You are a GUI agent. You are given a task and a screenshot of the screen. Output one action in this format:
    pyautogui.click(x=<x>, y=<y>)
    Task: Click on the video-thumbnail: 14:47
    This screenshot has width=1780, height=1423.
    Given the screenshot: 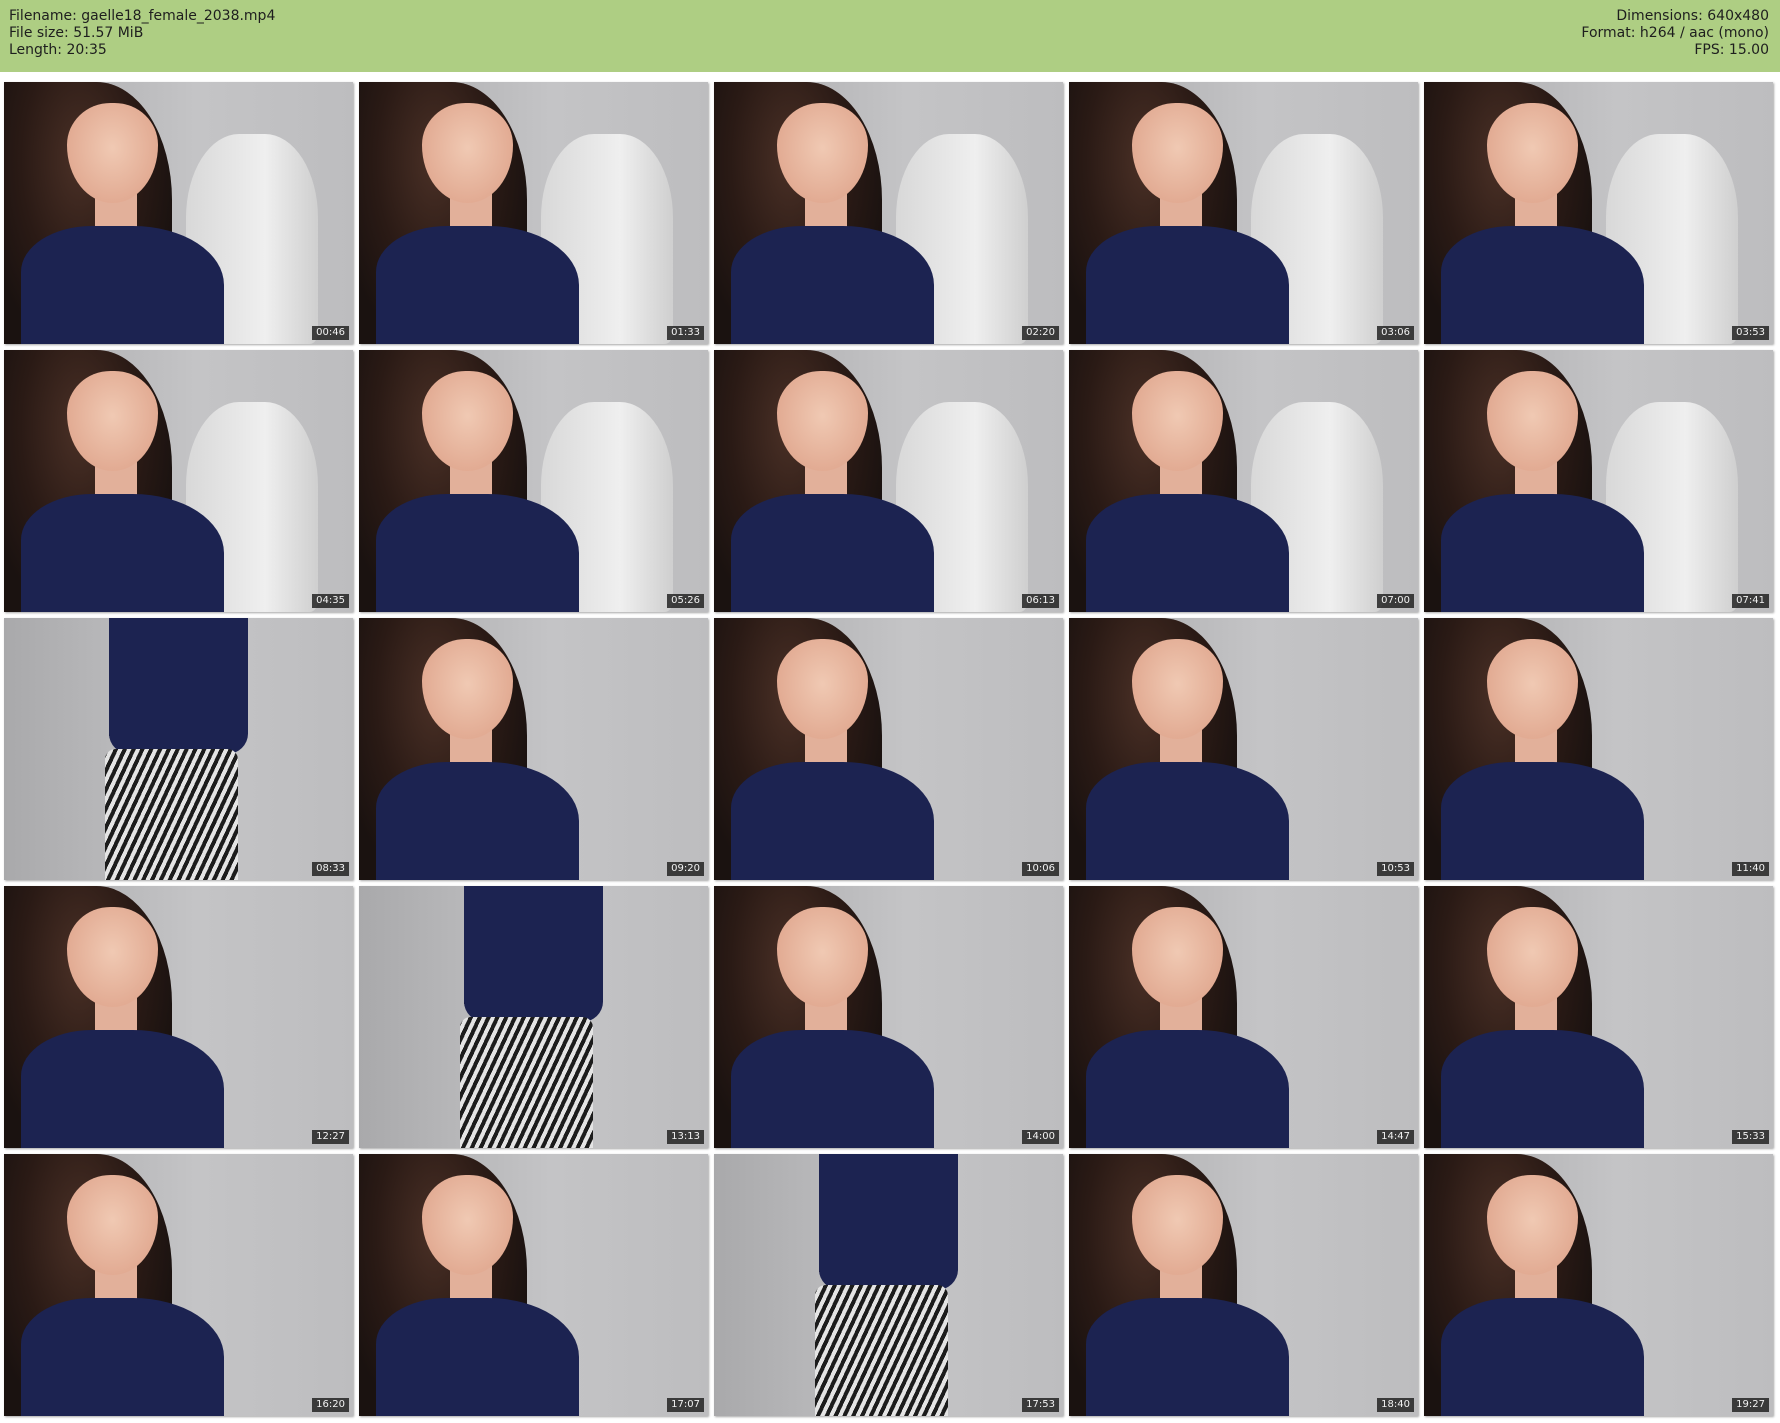 What is the action you would take?
    pyautogui.click(x=1243, y=1017)
    